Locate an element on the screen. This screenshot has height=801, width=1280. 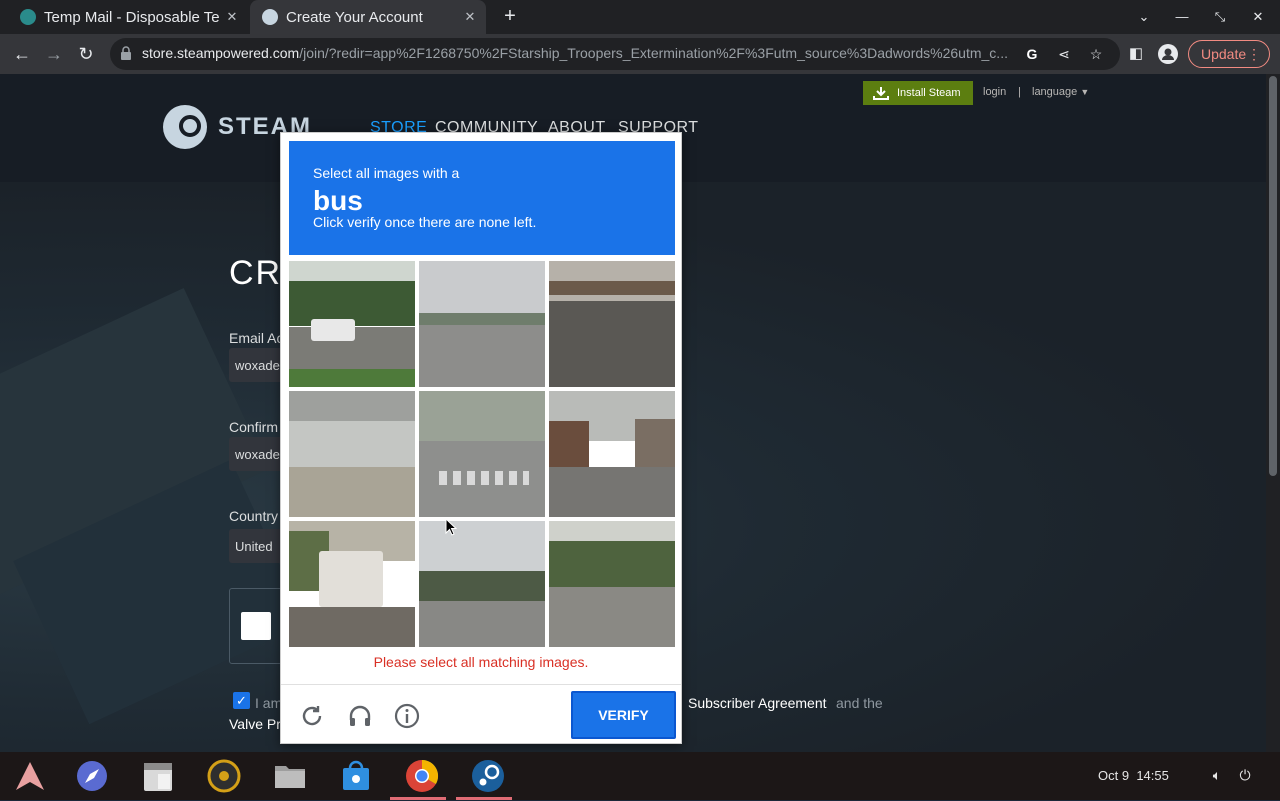
bookmark-star-icon: ☆ is located at coordinates (1096, 54).